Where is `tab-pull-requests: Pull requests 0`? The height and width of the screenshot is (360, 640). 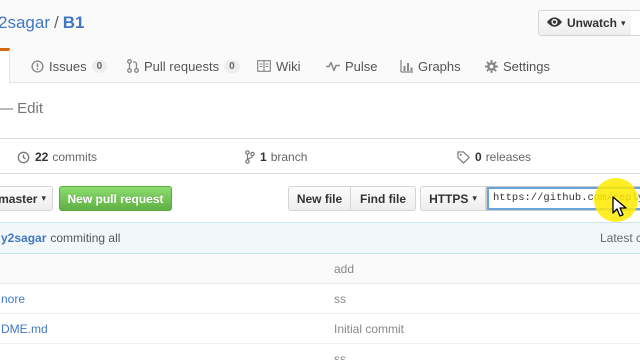
tab-pull-requests: Pull requests 0 is located at coordinates (183, 66).